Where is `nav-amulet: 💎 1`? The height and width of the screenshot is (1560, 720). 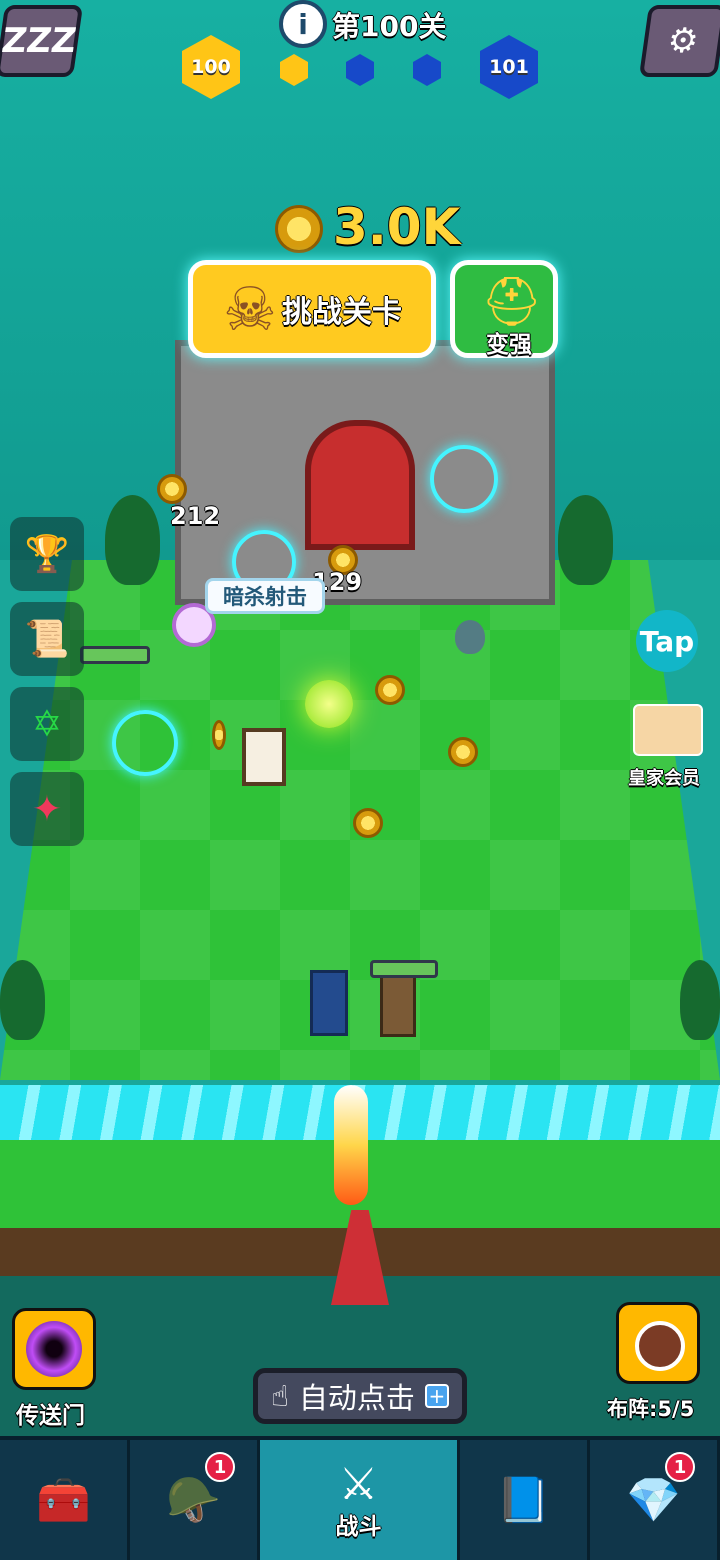 nav-amulet: 💎 1 is located at coordinates (655, 1500).